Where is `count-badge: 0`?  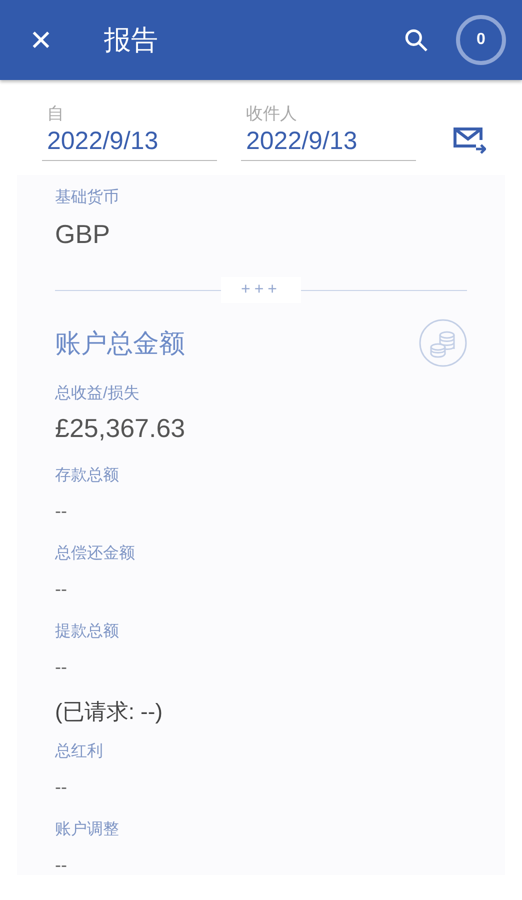
count-badge: 0 is located at coordinates (481, 40).